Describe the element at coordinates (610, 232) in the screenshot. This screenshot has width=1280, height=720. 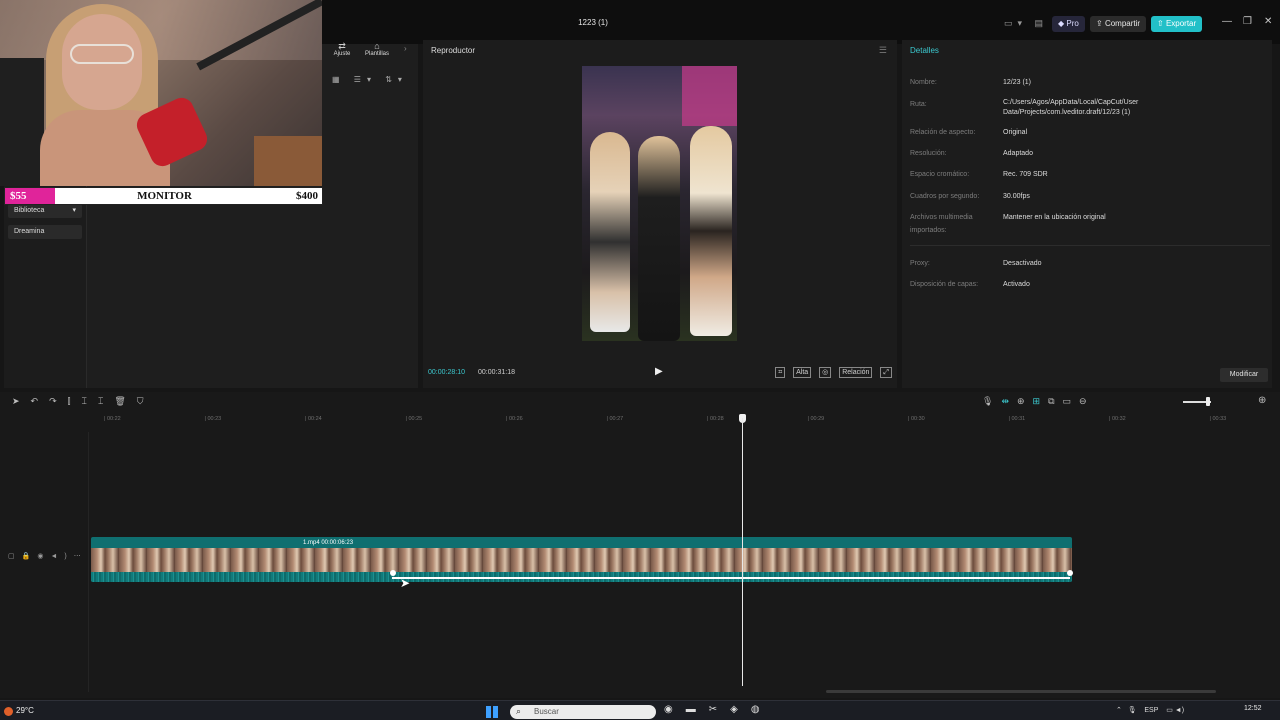
I see `video-person-left` at that location.